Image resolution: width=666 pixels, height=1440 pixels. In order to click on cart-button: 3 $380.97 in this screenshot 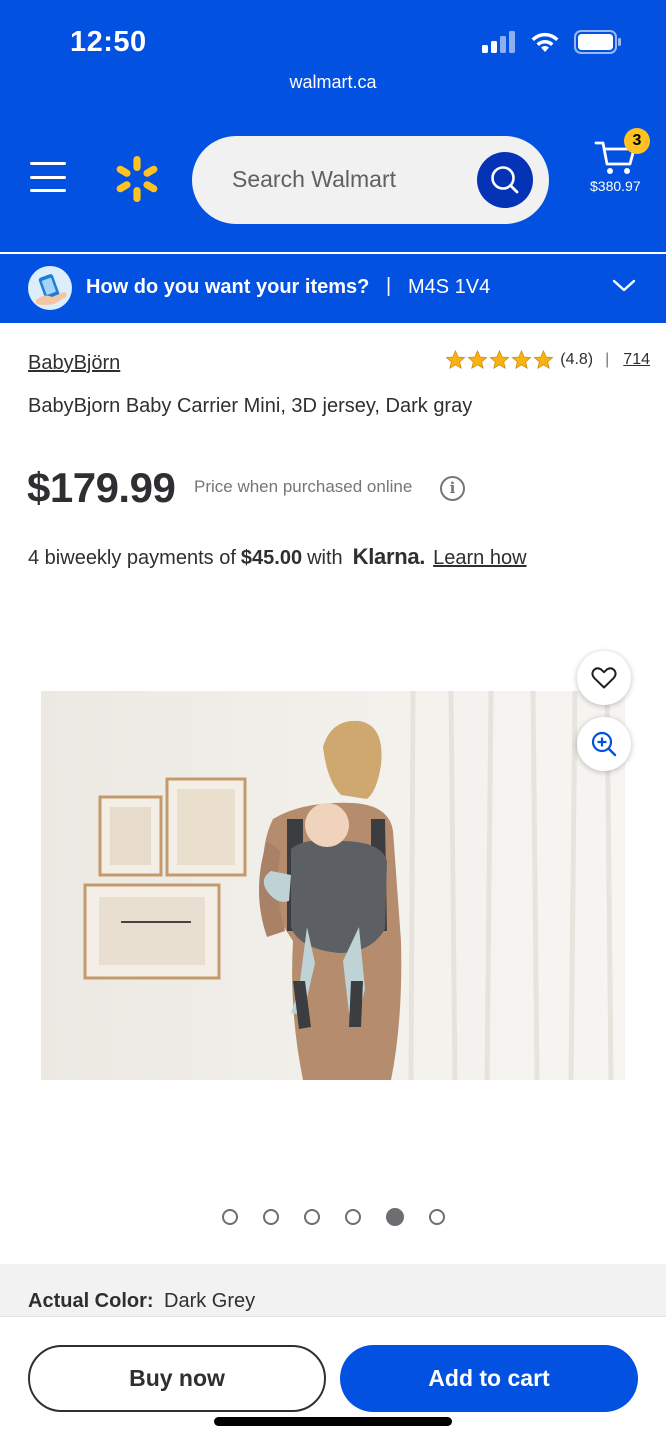, I will do `click(619, 163)`.